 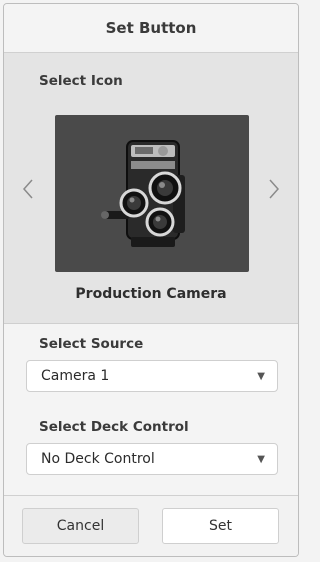 I want to click on set-button: Set, so click(x=220, y=526).